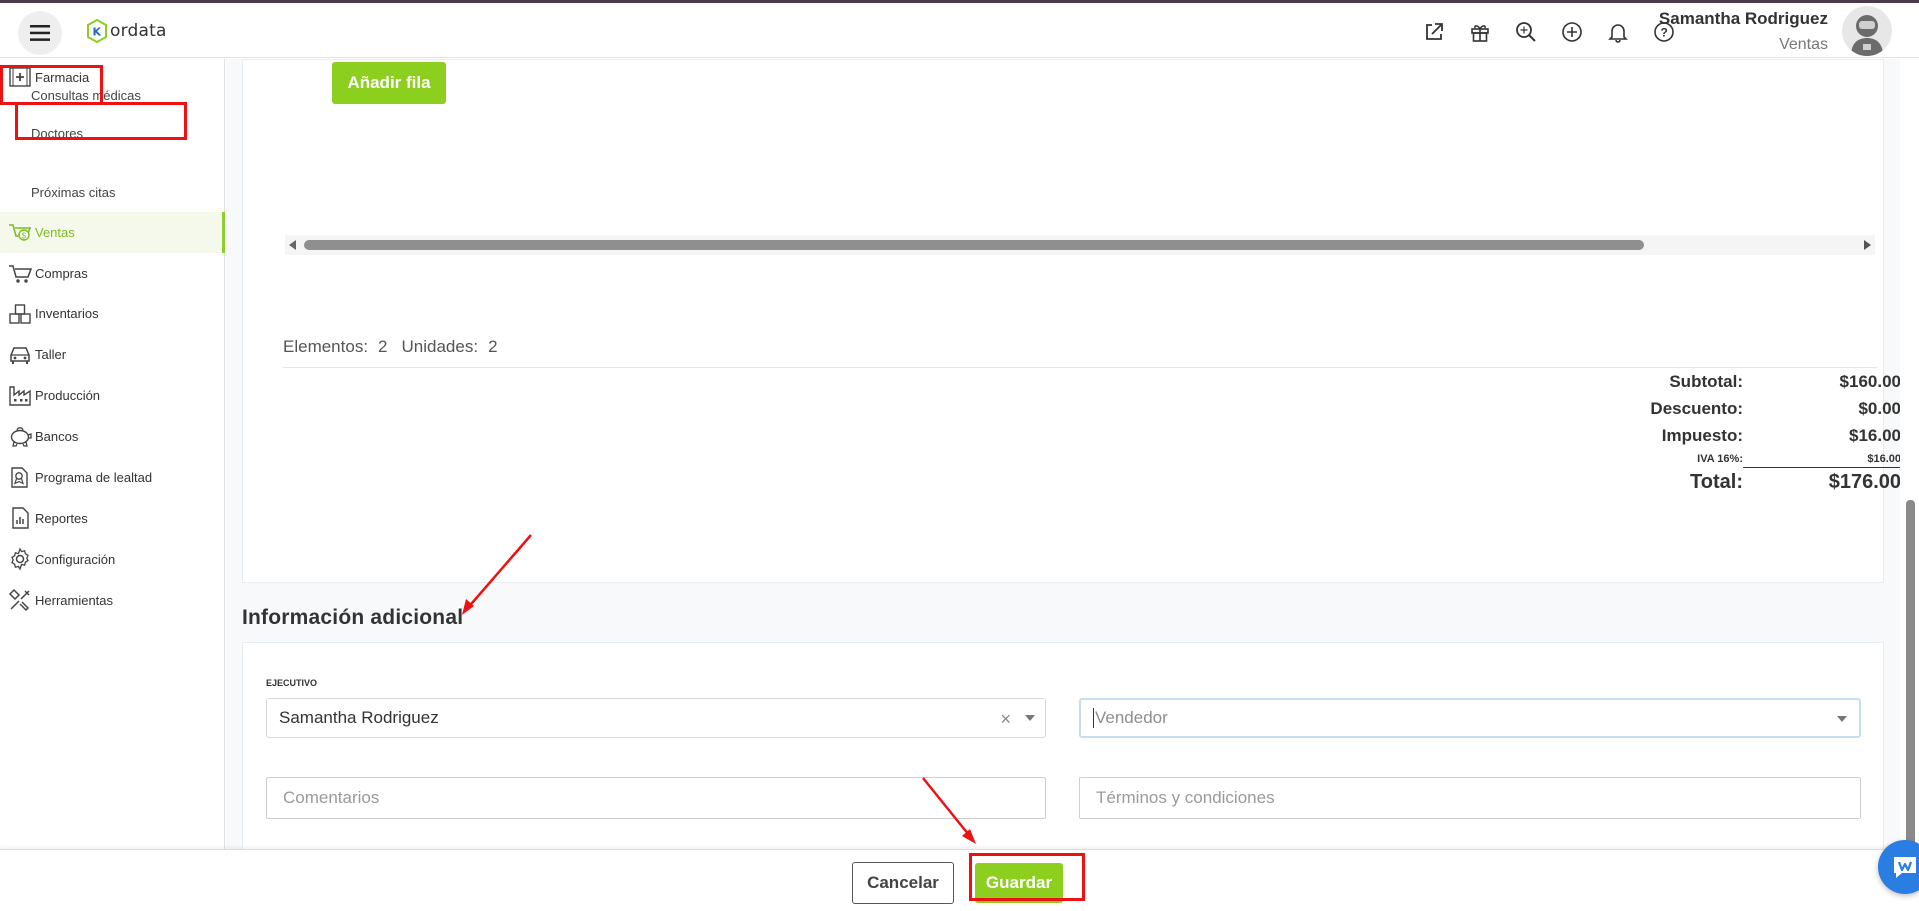  Describe the element at coordinates (51, 85) in the screenshot. I see `annotation-box-farmacia` at that location.